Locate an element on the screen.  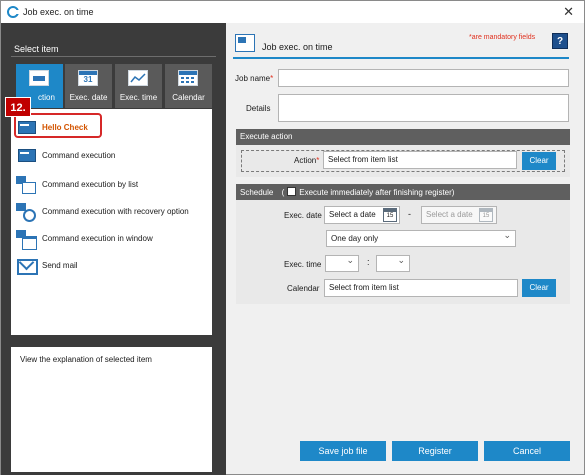
exec-time-label: Exec. time is located at coordinates (303, 264).